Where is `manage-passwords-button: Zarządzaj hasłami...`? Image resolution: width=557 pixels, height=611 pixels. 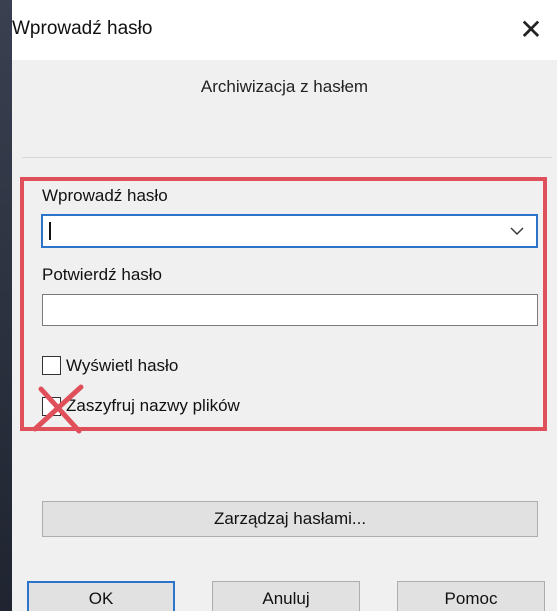
manage-passwords-button: Zarządzaj hasłami... is located at coordinates (290, 519).